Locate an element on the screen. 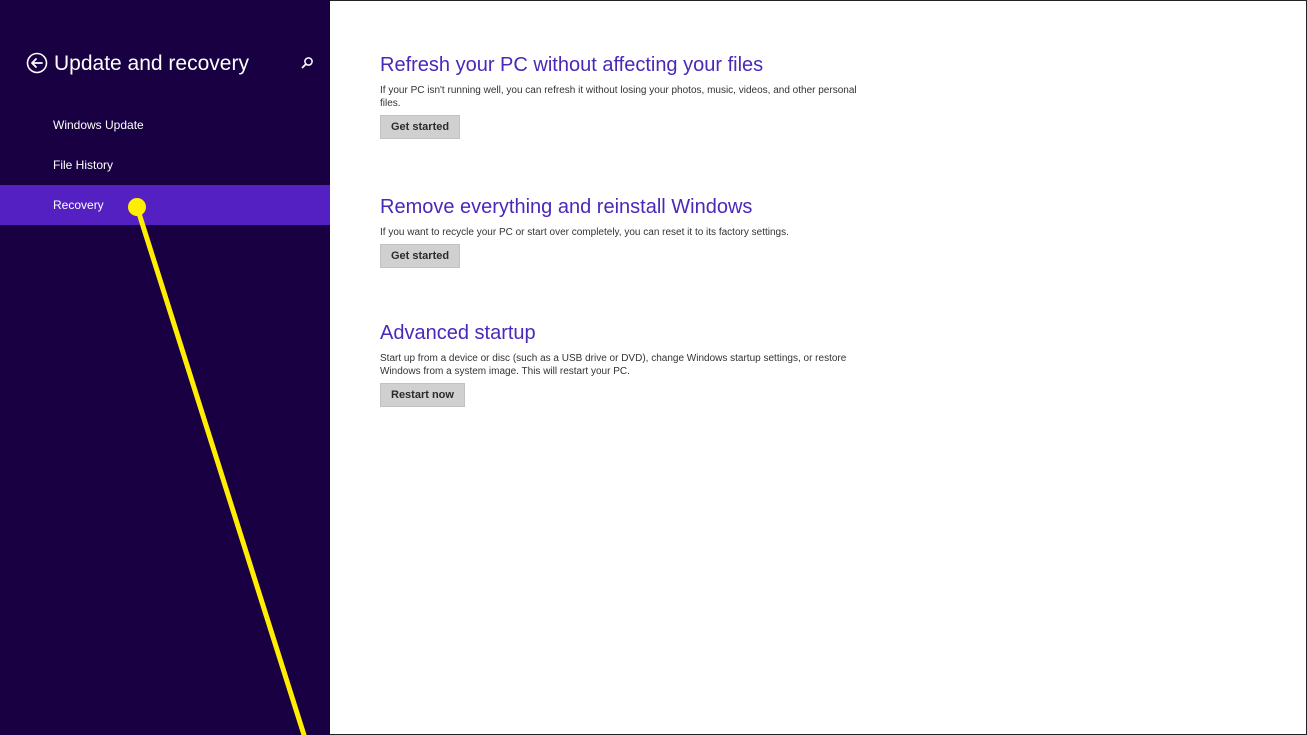  sidebar-item-recovery: Recovery is located at coordinates (165, 205).